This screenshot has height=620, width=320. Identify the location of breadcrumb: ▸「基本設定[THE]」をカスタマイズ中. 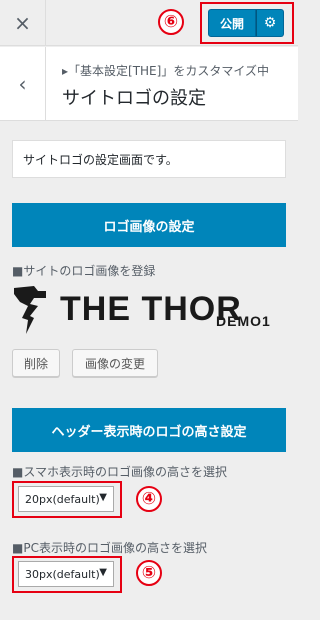
(165, 71).